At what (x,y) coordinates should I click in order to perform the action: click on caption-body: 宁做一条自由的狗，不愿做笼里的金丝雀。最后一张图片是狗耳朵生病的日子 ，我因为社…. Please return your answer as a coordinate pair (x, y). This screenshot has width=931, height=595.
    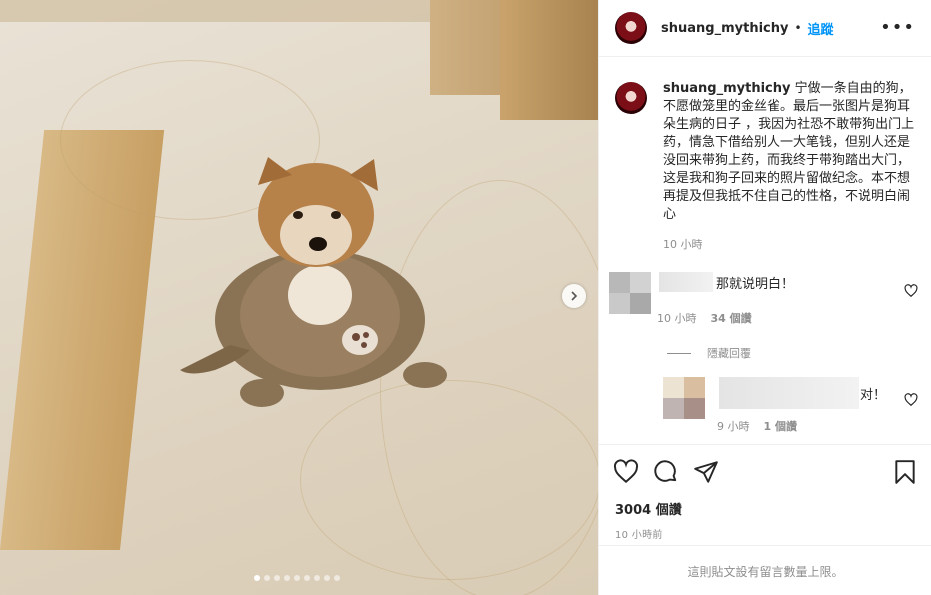
    Looking at the image, I should click on (789, 151).